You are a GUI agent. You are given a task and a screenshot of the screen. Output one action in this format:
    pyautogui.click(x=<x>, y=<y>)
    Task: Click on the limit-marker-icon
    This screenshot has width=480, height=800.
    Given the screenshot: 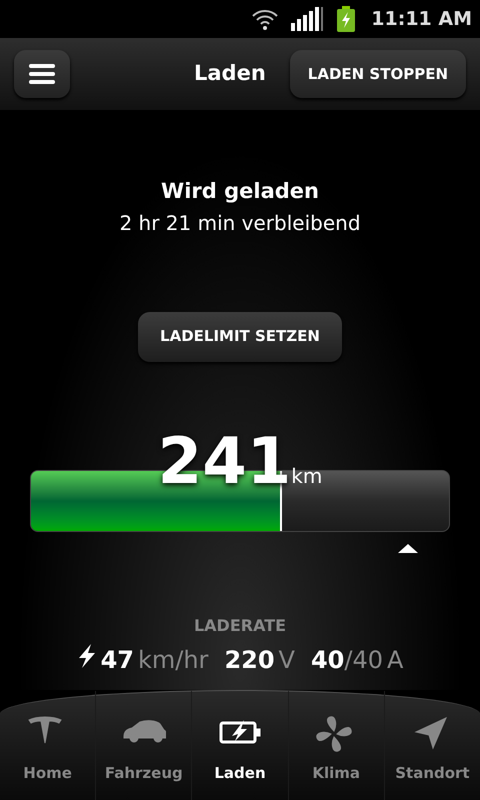 What is the action you would take?
    pyautogui.click(x=408, y=548)
    